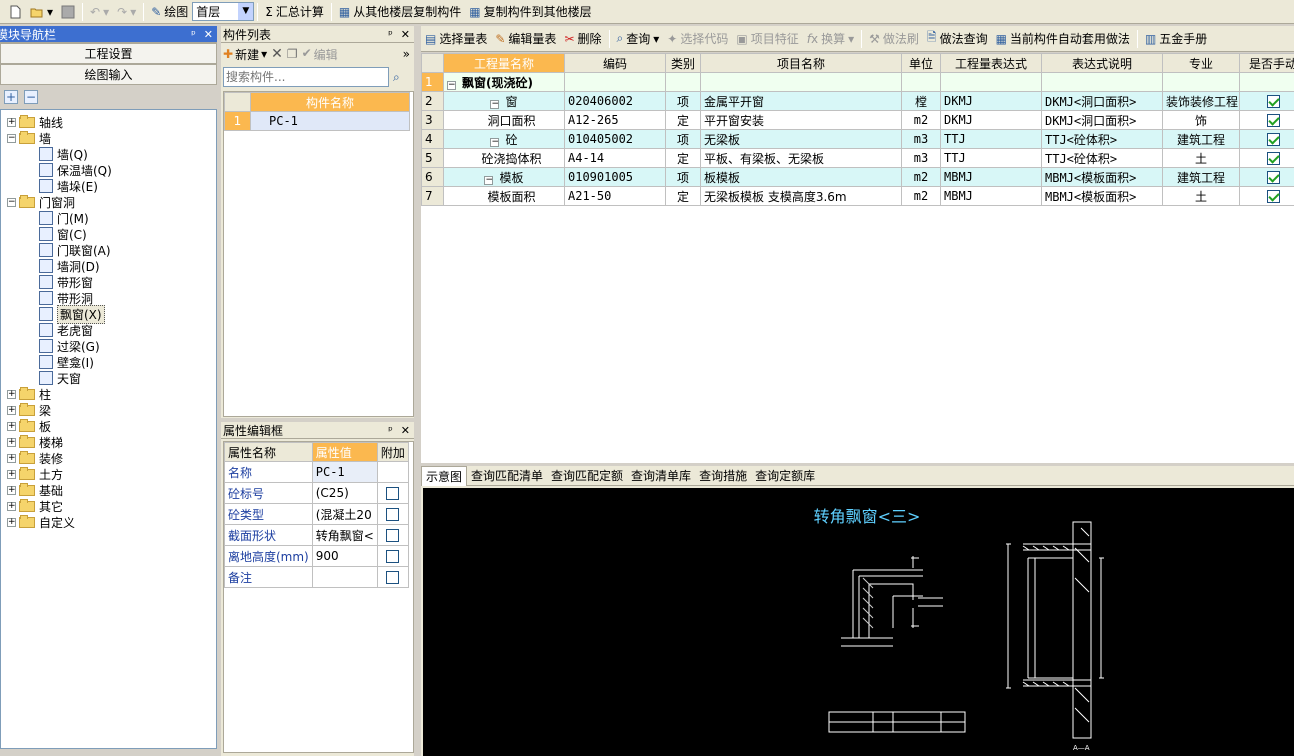 This screenshot has height=756, width=1294. What do you see at coordinates (444, 475) in the screenshot?
I see `bottom-tab: 示意图` at bounding box center [444, 475].